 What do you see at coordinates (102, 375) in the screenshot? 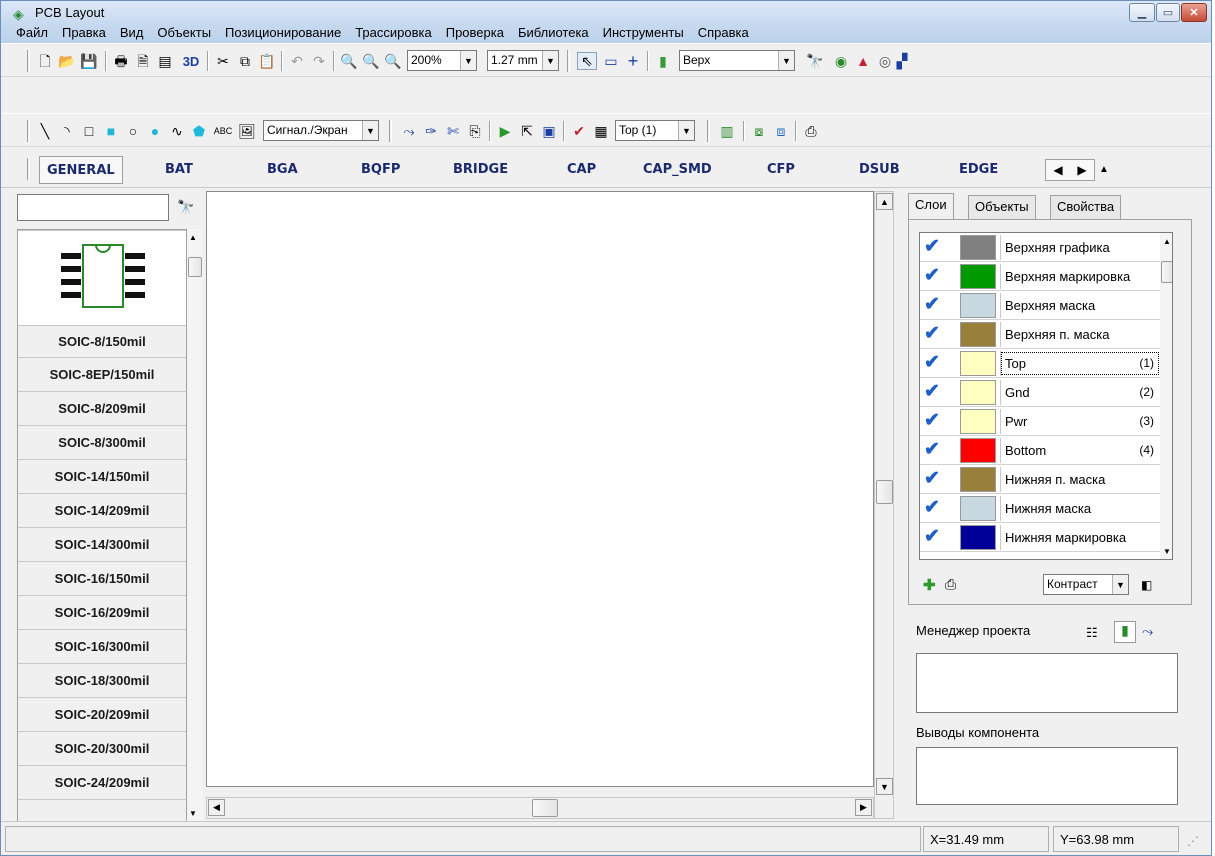
I see `list-item: SOIC-8EP/150mil` at bounding box center [102, 375].